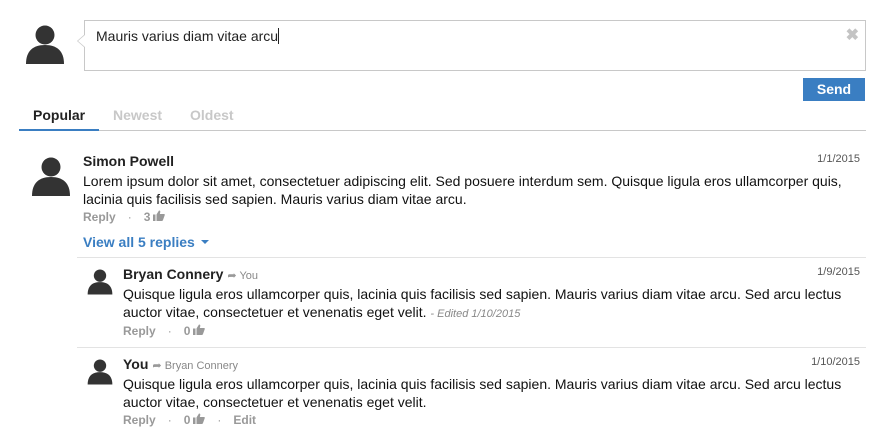 This screenshot has height=436, width=890. I want to click on reply-to-name: Bryan Connery, so click(201, 366).